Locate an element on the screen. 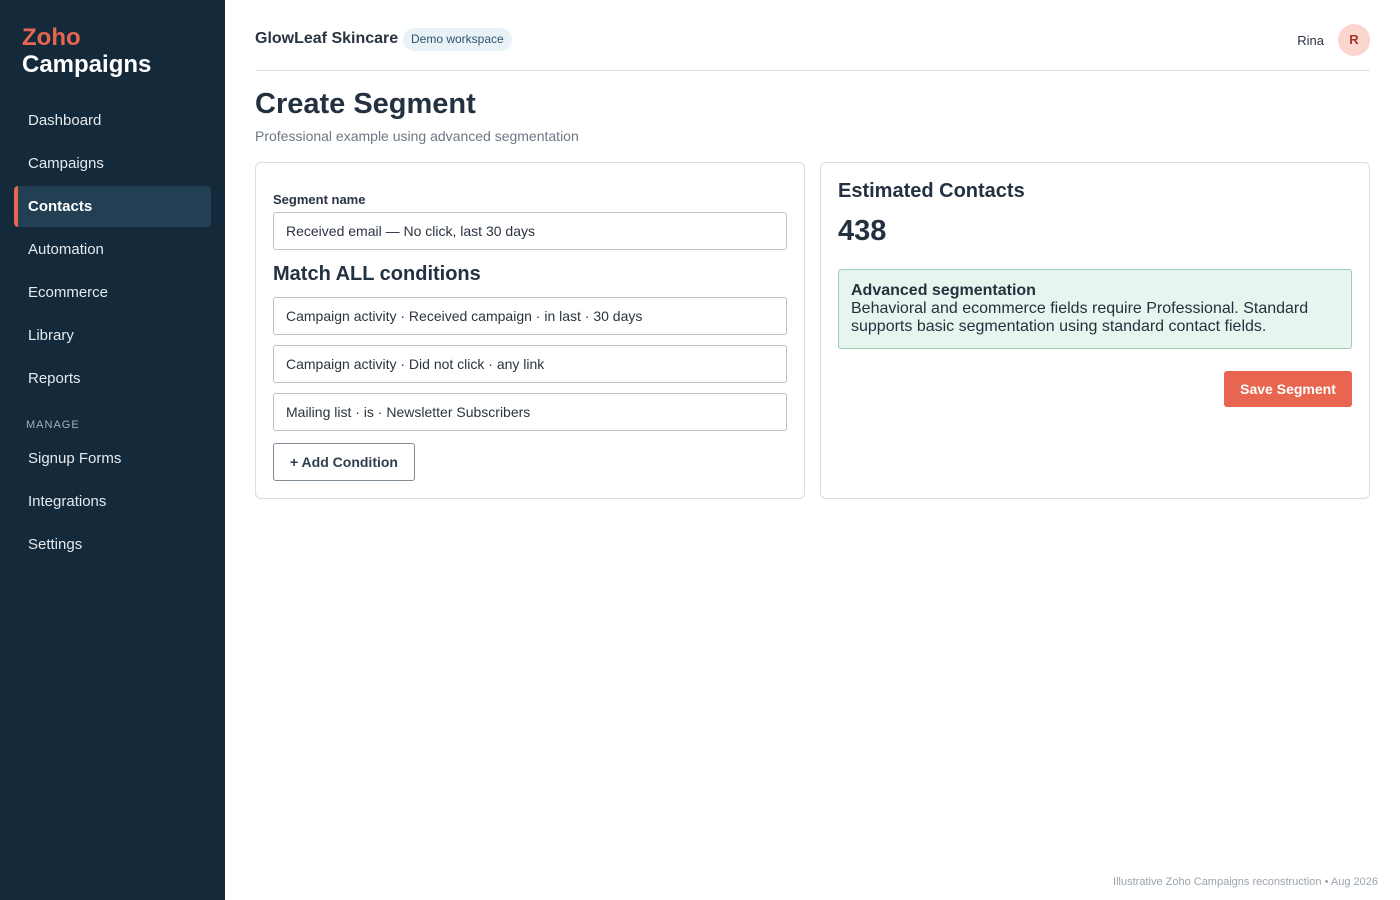  top-bar: GlowLeaf Skincare Demo workspace Rina R is located at coordinates (812, 47).